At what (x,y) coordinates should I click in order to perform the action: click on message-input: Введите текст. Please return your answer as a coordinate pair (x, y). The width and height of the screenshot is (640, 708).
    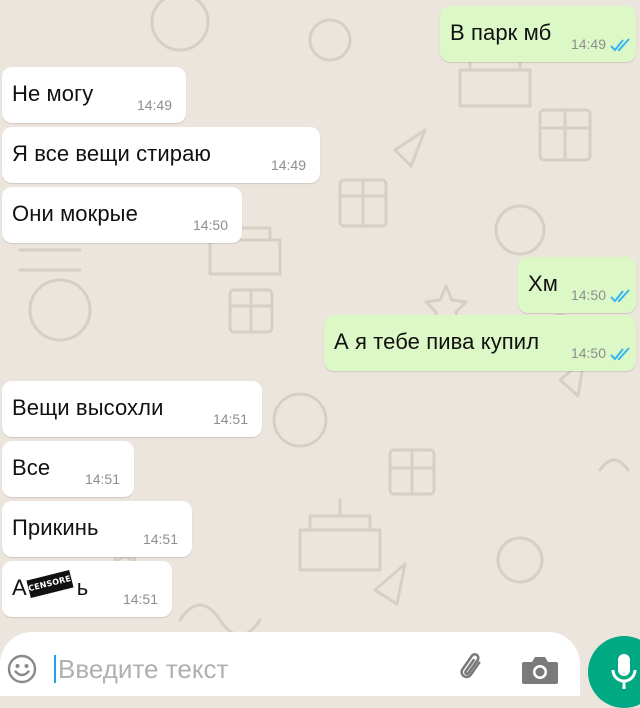
    Looking at the image, I should click on (143, 669).